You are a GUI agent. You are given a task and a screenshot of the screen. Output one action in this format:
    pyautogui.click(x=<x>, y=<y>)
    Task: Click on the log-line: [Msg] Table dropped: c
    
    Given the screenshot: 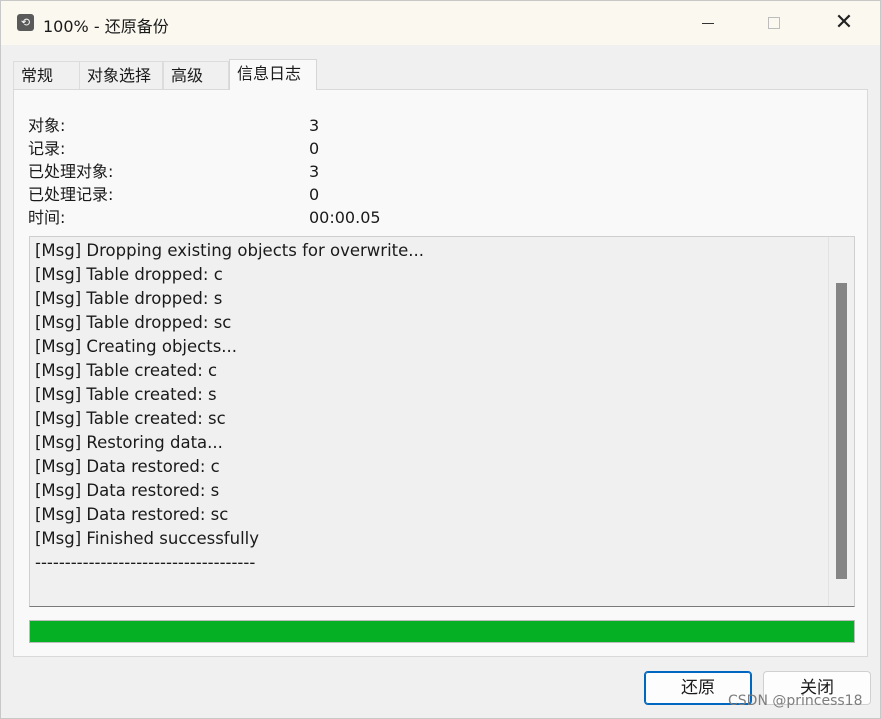 What is the action you would take?
    pyautogui.click(x=129, y=274)
    